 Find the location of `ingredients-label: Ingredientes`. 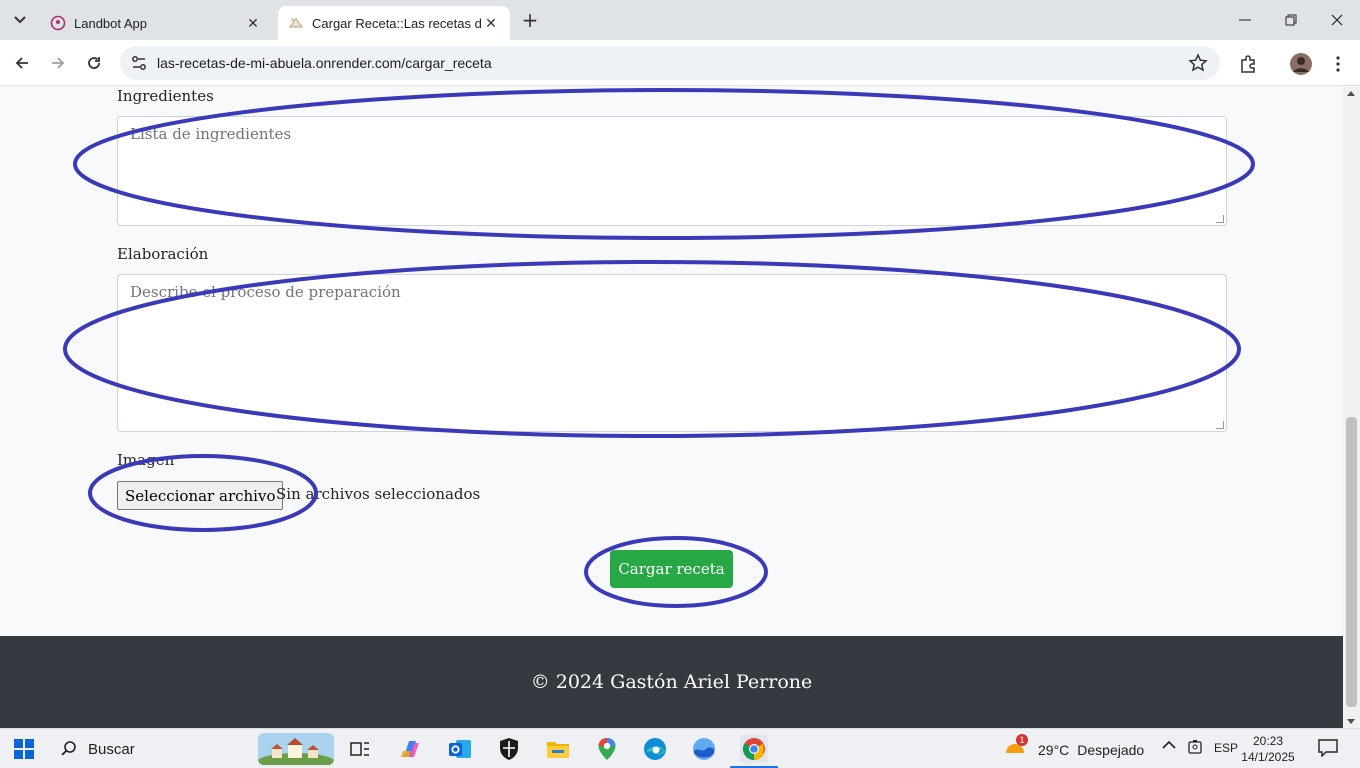

ingredients-label: Ingredientes is located at coordinates (165, 96).